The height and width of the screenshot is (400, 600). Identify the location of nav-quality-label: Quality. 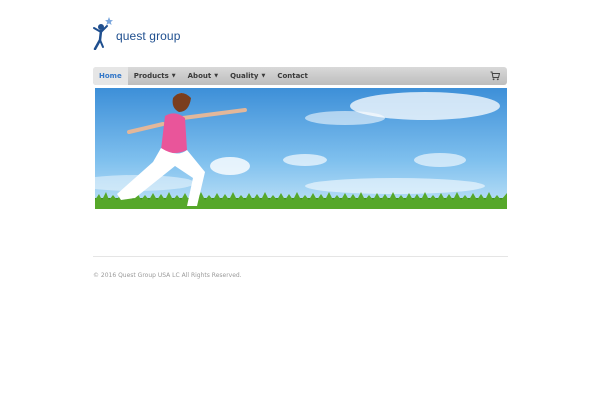
(244, 76).